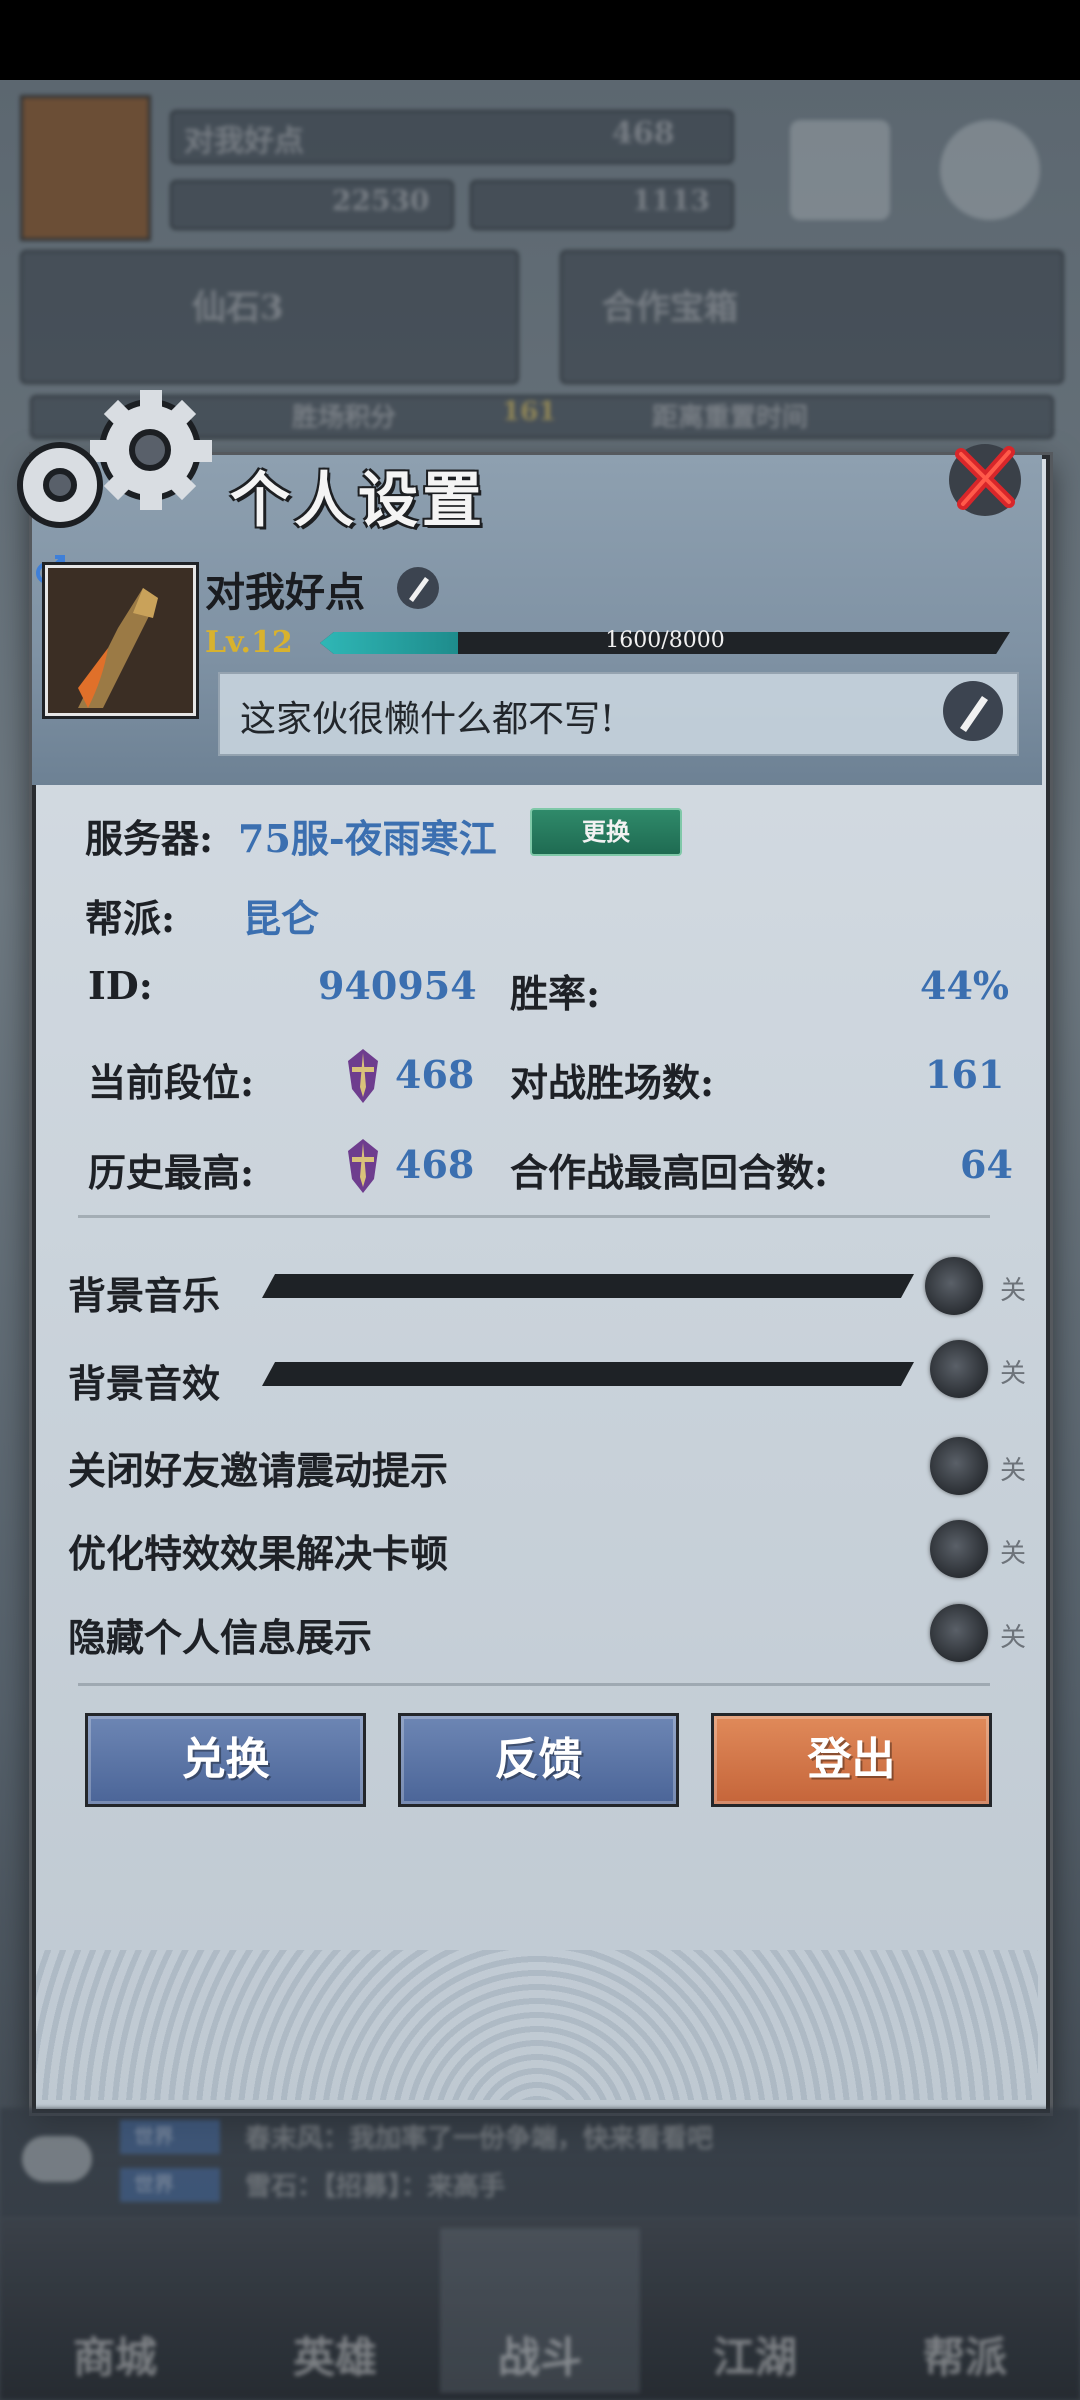 The image size is (1080, 2400). Describe the element at coordinates (959, 1633) in the screenshot. I see `hide-info-toggle` at that location.